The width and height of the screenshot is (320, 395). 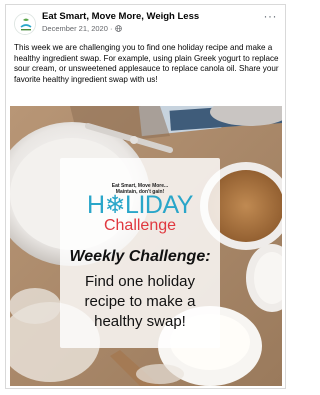 What do you see at coordinates (271, 16) in the screenshot?
I see `more-options-icon: ···` at bounding box center [271, 16].